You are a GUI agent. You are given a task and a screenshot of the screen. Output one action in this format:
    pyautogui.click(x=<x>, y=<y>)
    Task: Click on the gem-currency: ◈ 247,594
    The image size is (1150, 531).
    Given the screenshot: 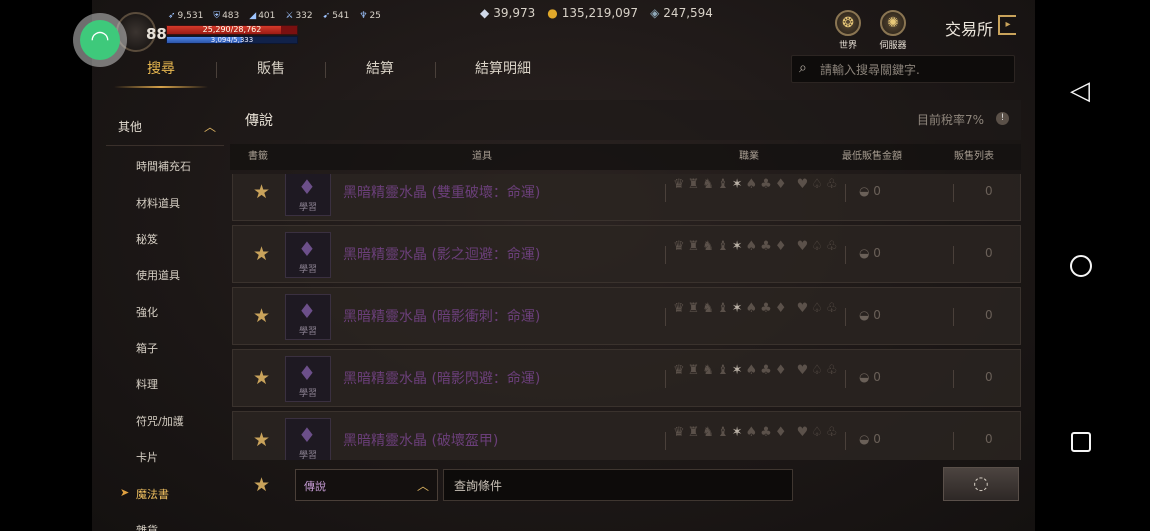 What is the action you would take?
    pyautogui.click(x=681, y=13)
    